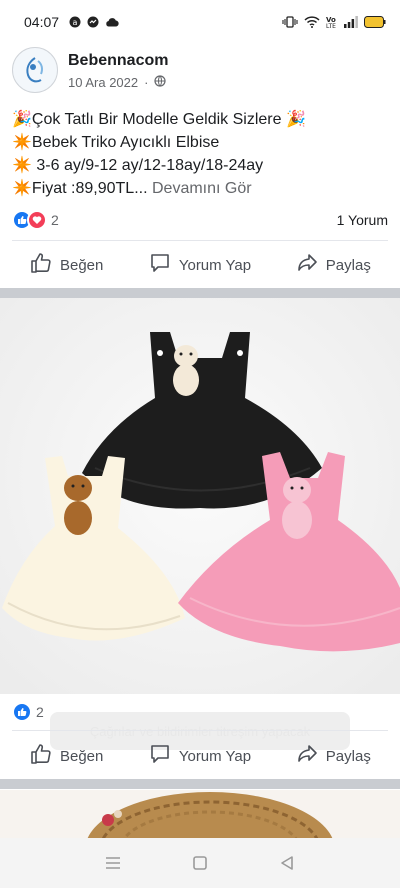 This screenshot has height=888, width=400. What do you see at coordinates (55, 220) in the screenshot?
I see `reaction-count: 2` at bounding box center [55, 220].